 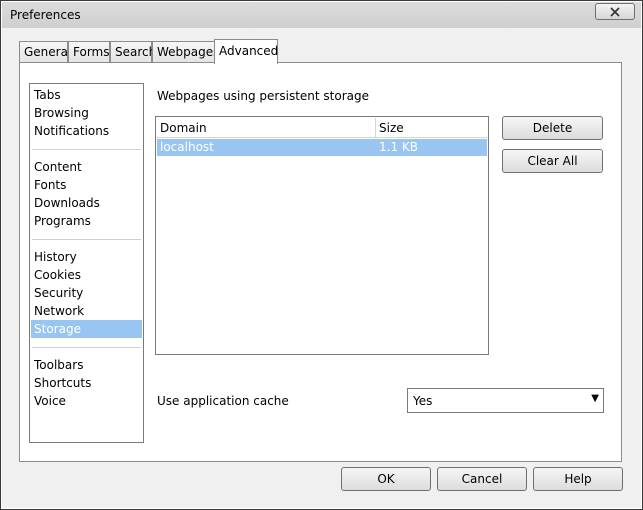 I want to click on sidebar-item-label: Tabs, so click(x=47, y=95).